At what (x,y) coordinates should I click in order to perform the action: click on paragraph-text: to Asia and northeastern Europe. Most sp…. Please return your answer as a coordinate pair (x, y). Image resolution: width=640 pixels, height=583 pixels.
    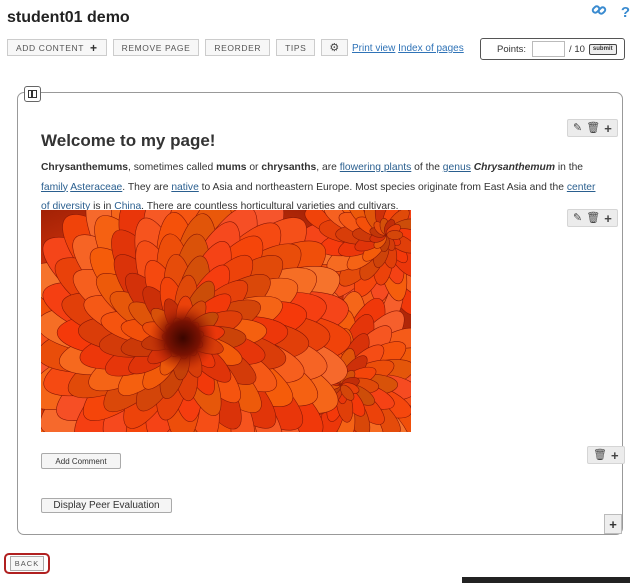
    Looking at the image, I should click on (382, 187).